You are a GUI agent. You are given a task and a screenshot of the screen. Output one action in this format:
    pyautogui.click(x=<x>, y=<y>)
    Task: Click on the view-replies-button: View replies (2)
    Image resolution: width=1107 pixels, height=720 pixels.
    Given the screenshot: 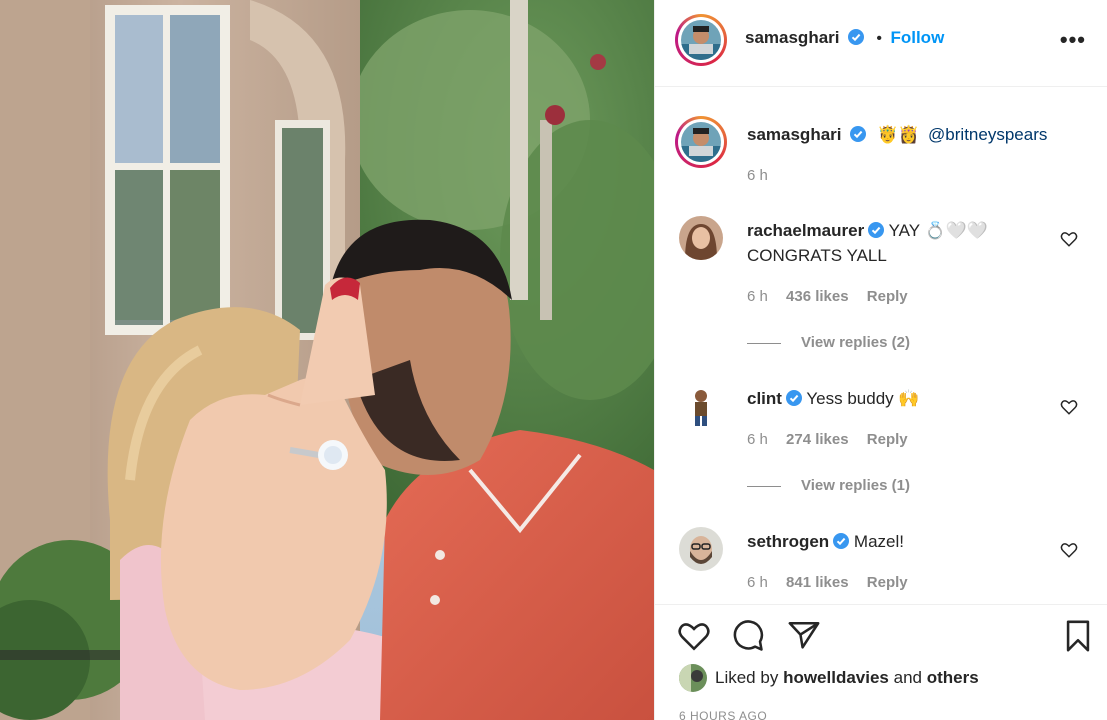 What is the action you would take?
    pyautogui.click(x=828, y=342)
    